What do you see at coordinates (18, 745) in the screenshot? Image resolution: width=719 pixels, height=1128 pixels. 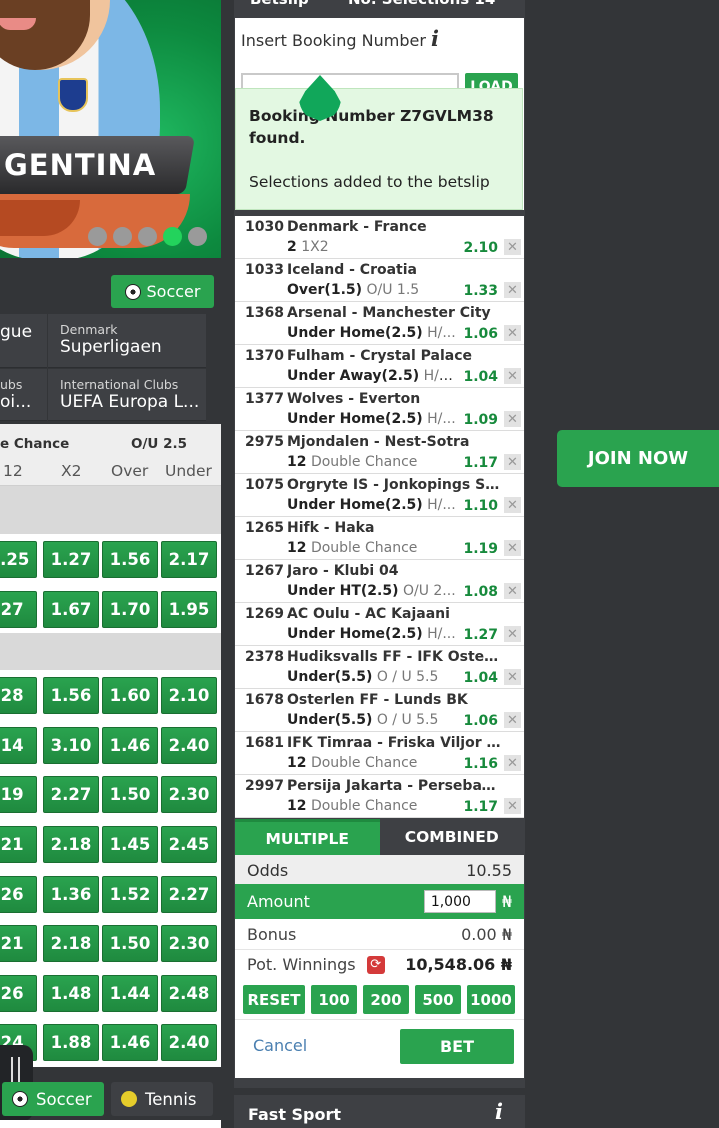 I see `odds-button: .14` at bounding box center [18, 745].